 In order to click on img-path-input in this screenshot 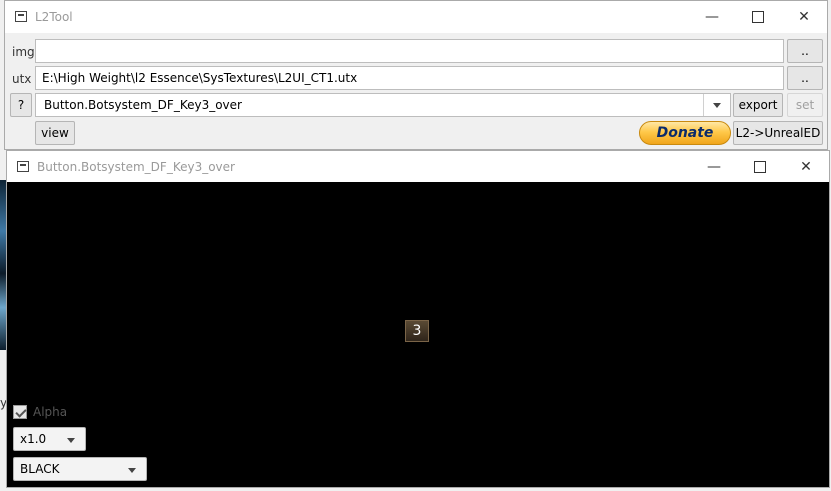, I will do `click(412, 51)`.